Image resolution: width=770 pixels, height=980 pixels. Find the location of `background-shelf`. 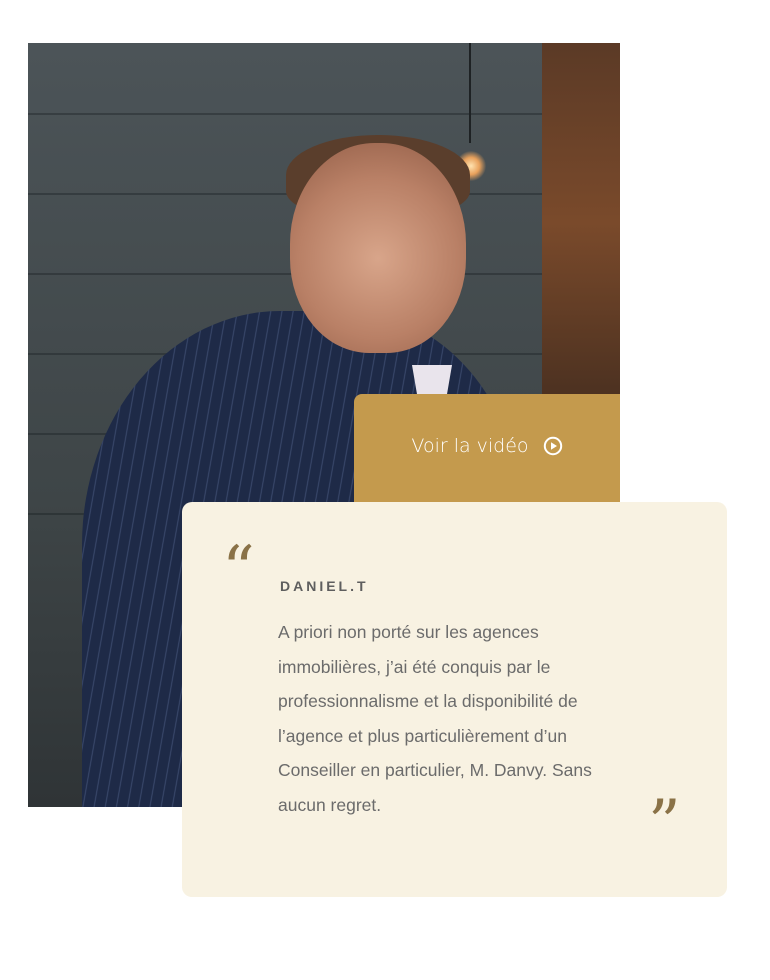

background-shelf is located at coordinates (581, 223).